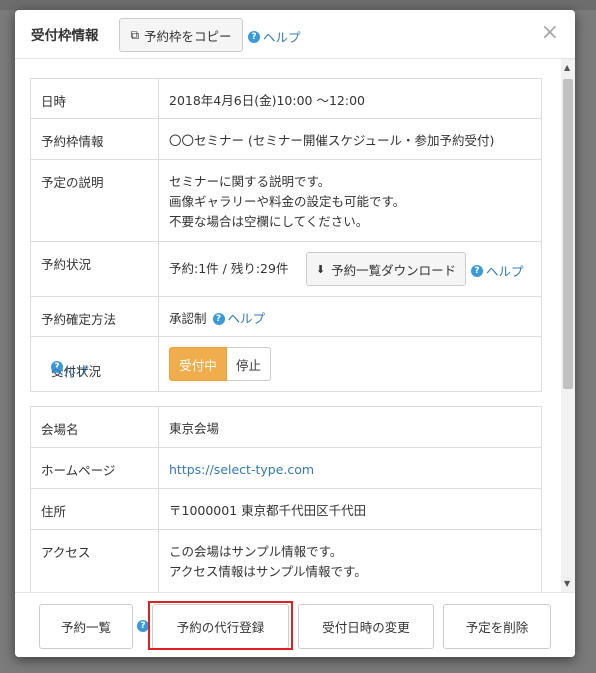 This screenshot has height=673, width=596. Describe the element at coordinates (351, 562) in the screenshot. I see `access-value: この会場はサンプル情報です。 アクセス情報はサンプル情報です。` at that location.